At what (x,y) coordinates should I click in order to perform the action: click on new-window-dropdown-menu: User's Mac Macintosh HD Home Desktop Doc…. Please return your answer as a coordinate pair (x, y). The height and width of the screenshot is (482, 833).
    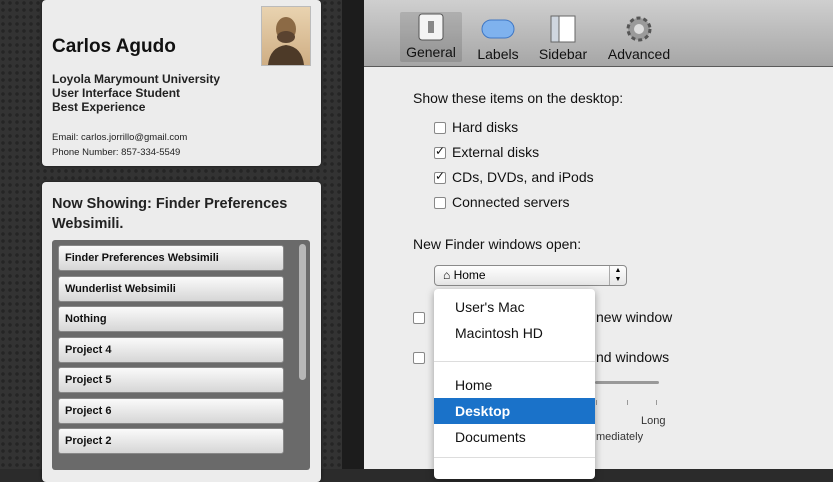
    Looking at the image, I should click on (514, 384).